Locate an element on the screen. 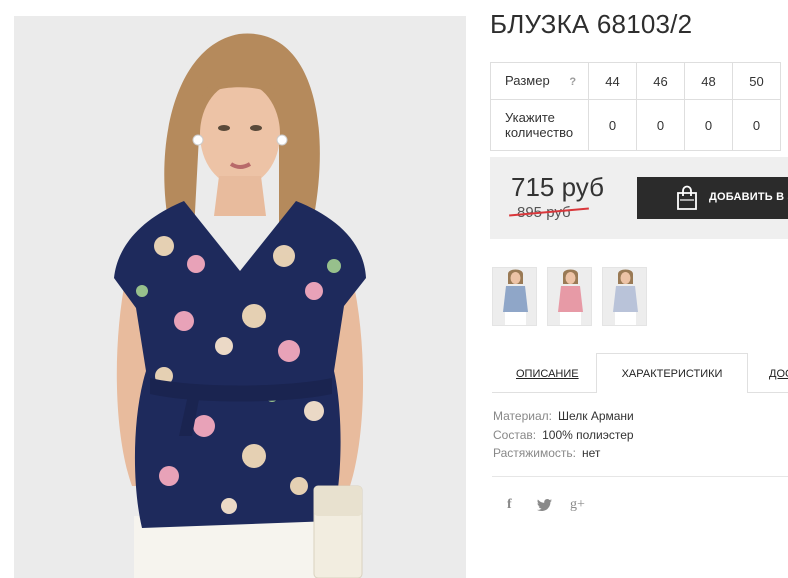 This screenshot has width=788, height=578. size-48: 48 is located at coordinates (708, 81).